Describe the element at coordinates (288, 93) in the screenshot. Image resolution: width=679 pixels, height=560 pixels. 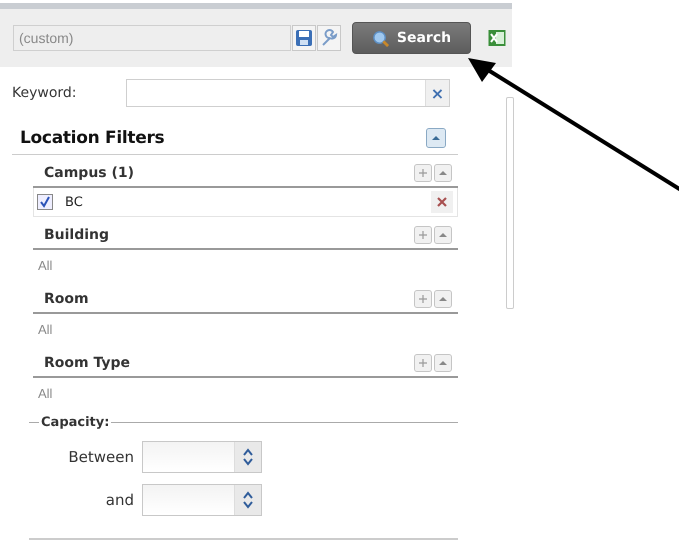
I see `keyword-field: ×` at that location.